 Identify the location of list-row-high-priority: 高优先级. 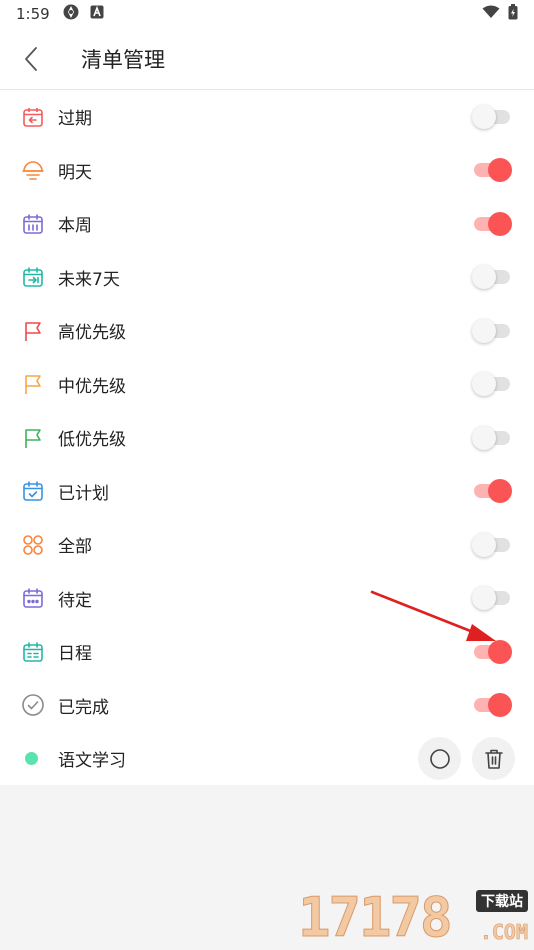
(267, 331).